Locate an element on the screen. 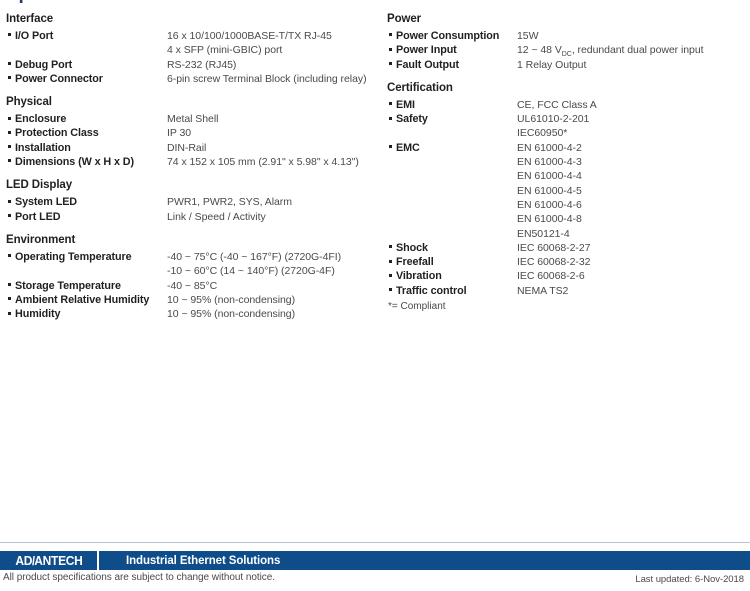 Image resolution: width=750 pixels, height=591 pixels. section-title: Power is located at coordinates (404, 19).